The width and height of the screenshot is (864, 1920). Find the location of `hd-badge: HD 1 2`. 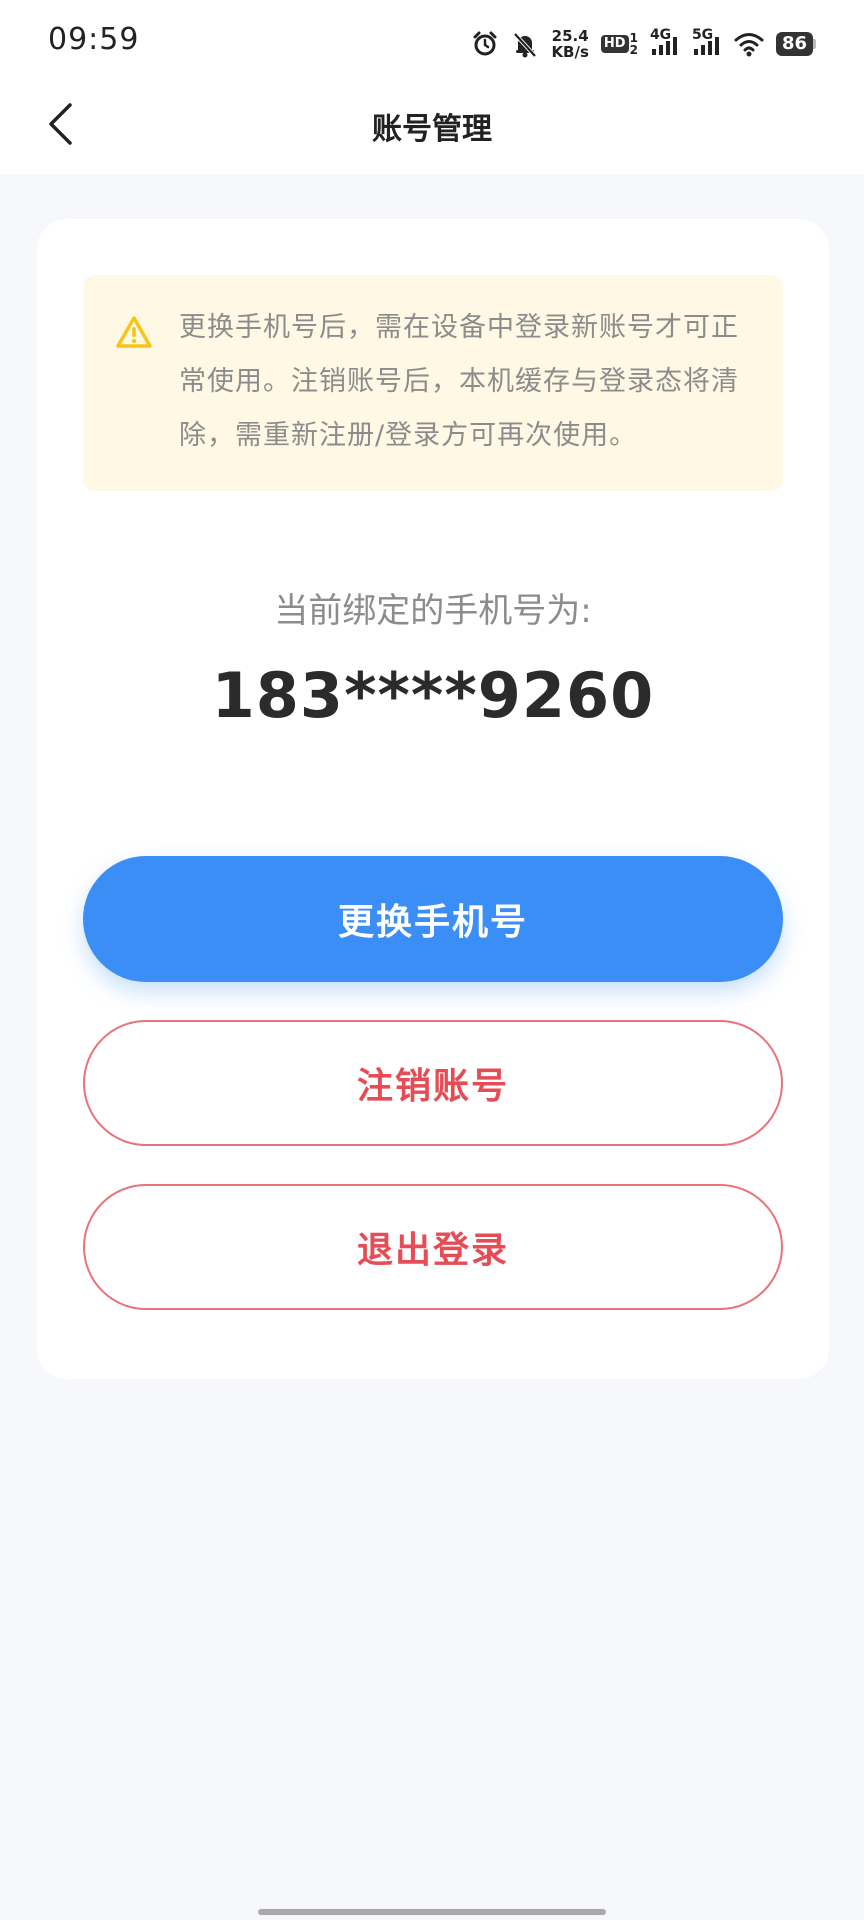

hd-badge: HD 1 2 is located at coordinates (619, 44).